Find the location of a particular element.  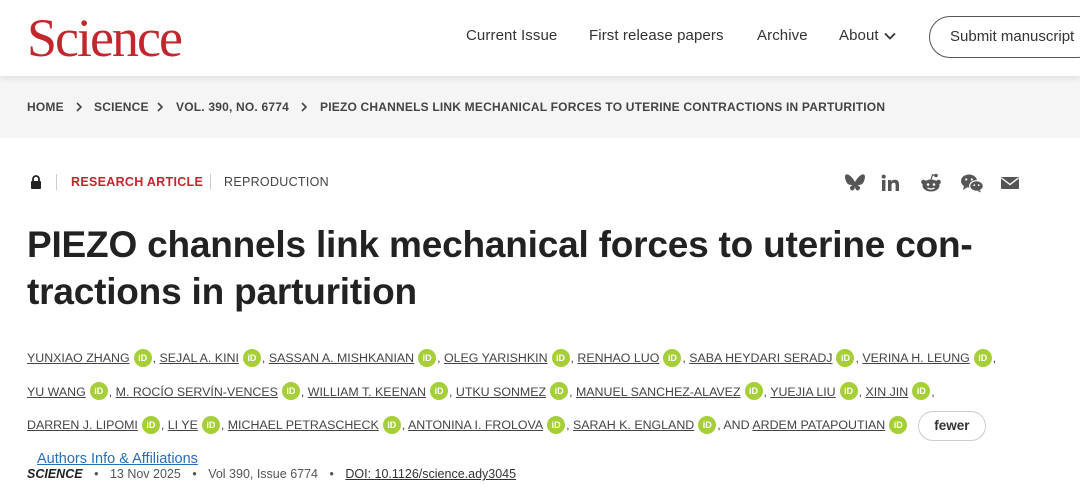

author-link: ANTONINA I. FROLOVA is located at coordinates (475, 425).